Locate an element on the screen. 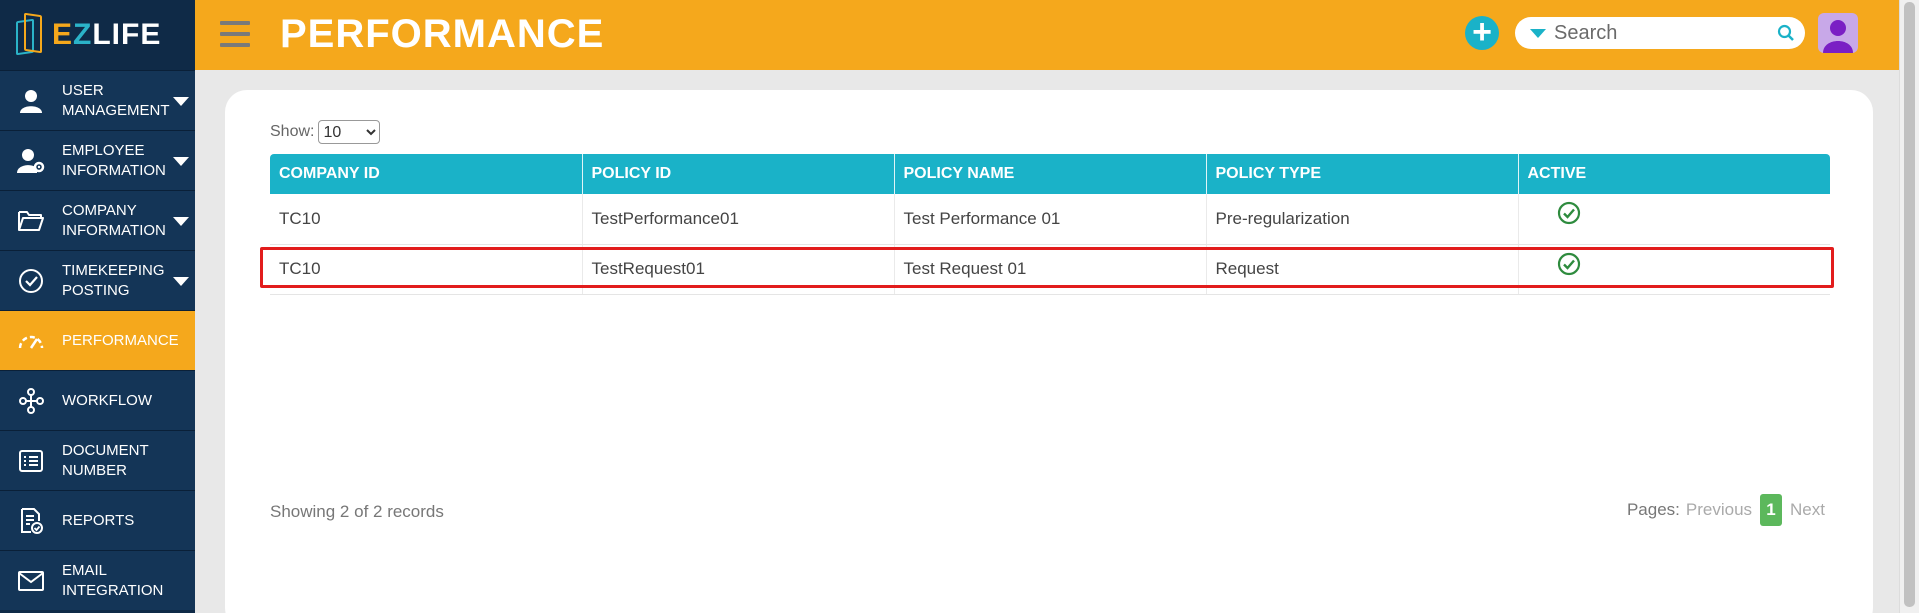  logo-mark-icon is located at coordinates (31, 35).